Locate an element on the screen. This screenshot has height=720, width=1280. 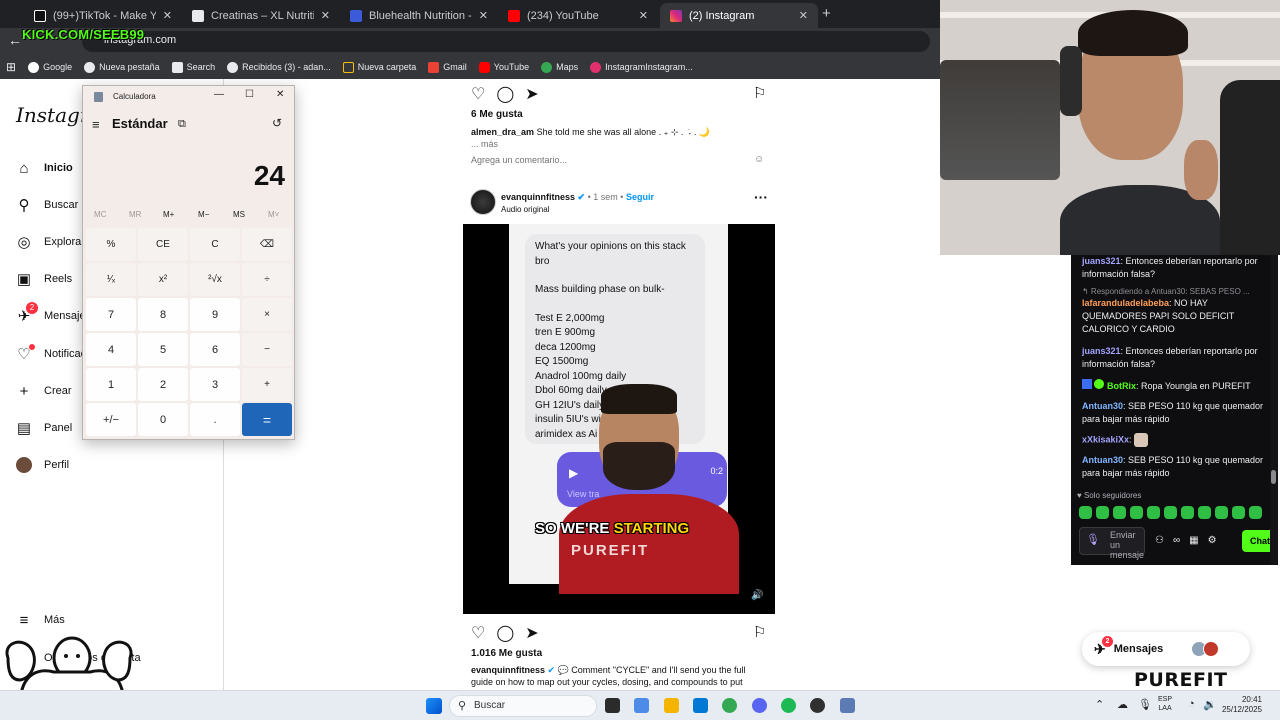
chrome-icon is located at coordinates (729, 705).